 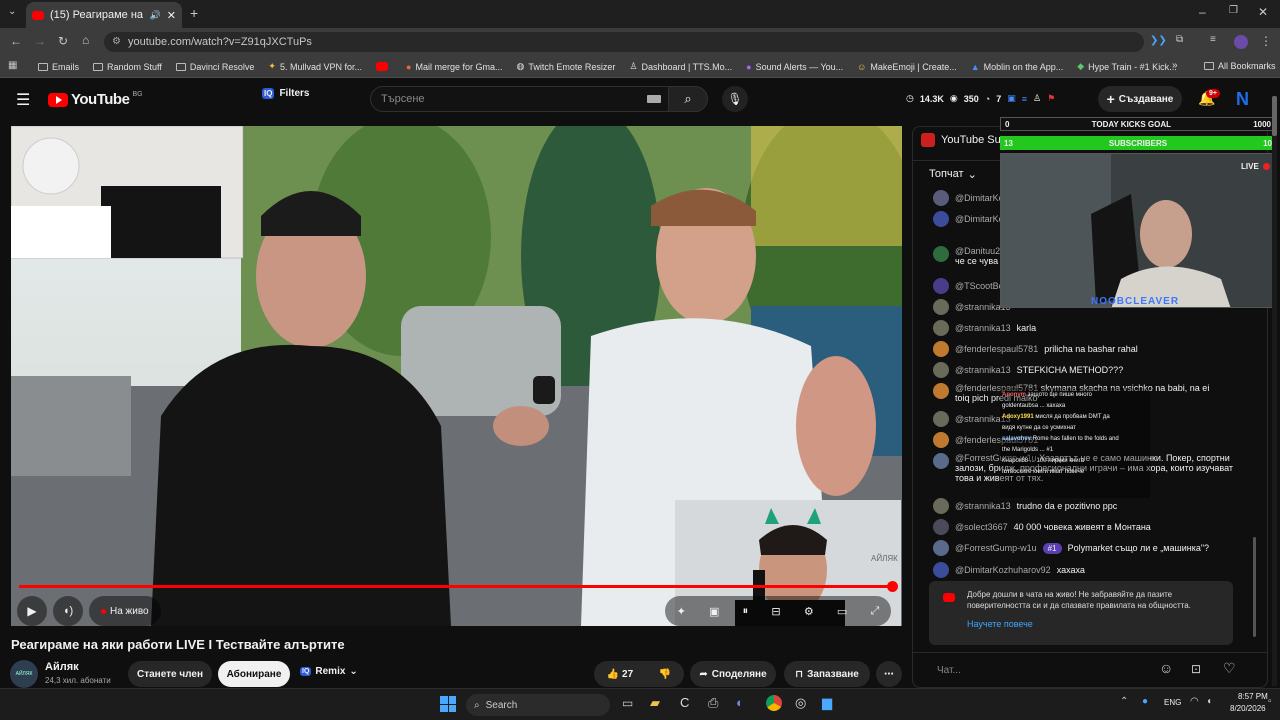 I want to click on like-button: 👍 27, so click(x=620, y=674).